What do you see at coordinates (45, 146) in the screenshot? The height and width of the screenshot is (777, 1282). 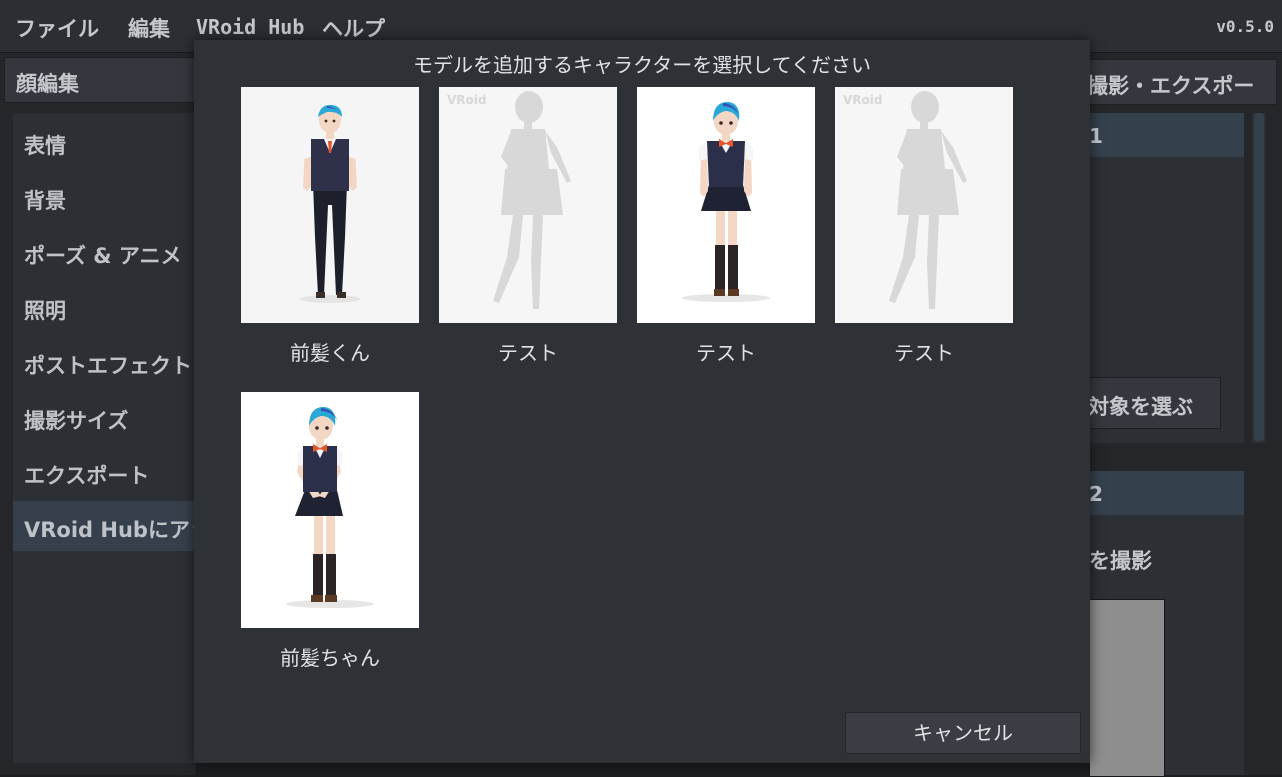 I see `nav-item-label: 表情` at bounding box center [45, 146].